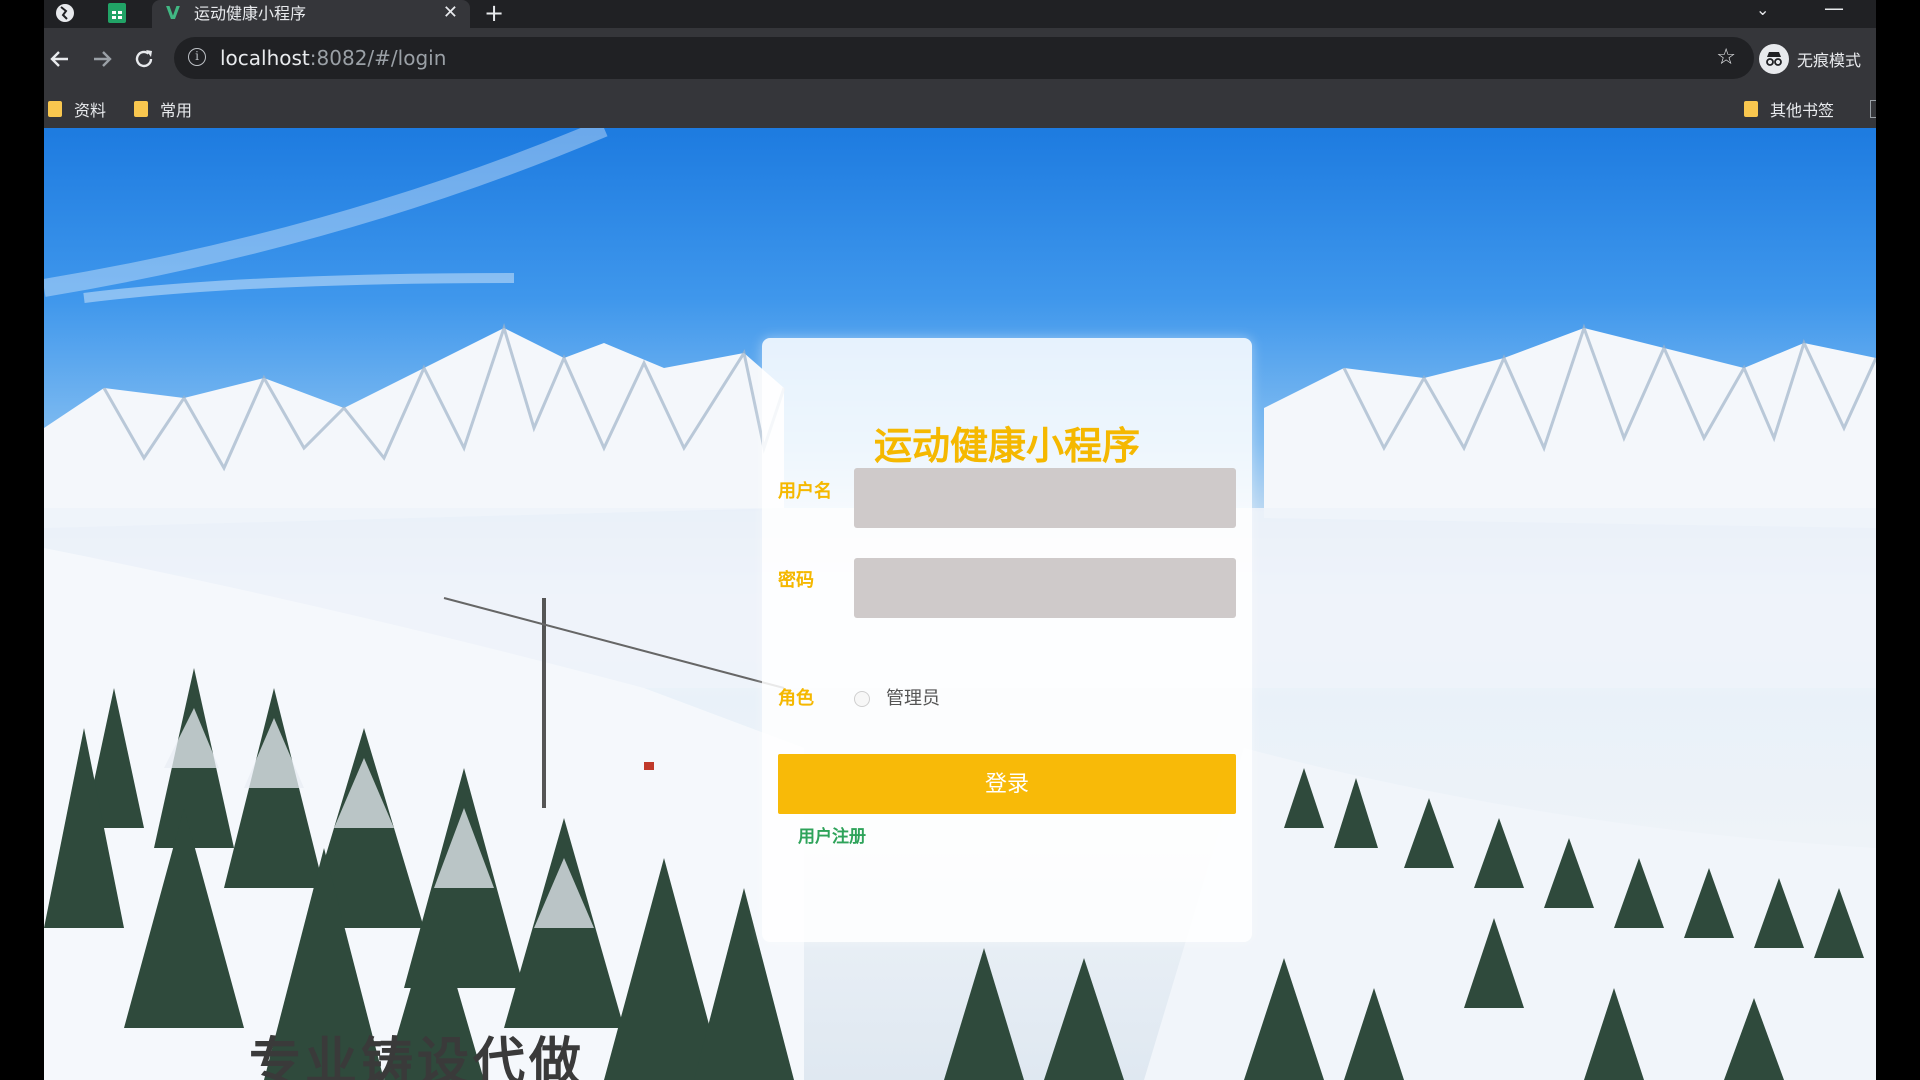 The image size is (1920, 1080). What do you see at coordinates (1834, 10) in the screenshot?
I see `minimize-button: —` at bounding box center [1834, 10].